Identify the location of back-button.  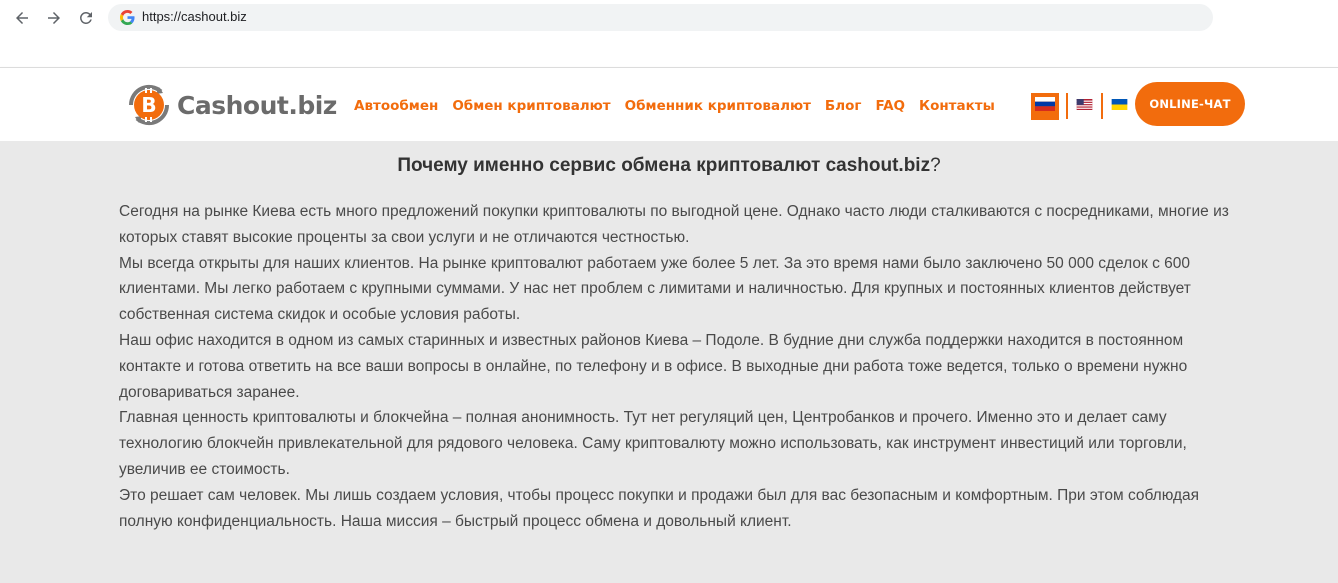
(22, 18).